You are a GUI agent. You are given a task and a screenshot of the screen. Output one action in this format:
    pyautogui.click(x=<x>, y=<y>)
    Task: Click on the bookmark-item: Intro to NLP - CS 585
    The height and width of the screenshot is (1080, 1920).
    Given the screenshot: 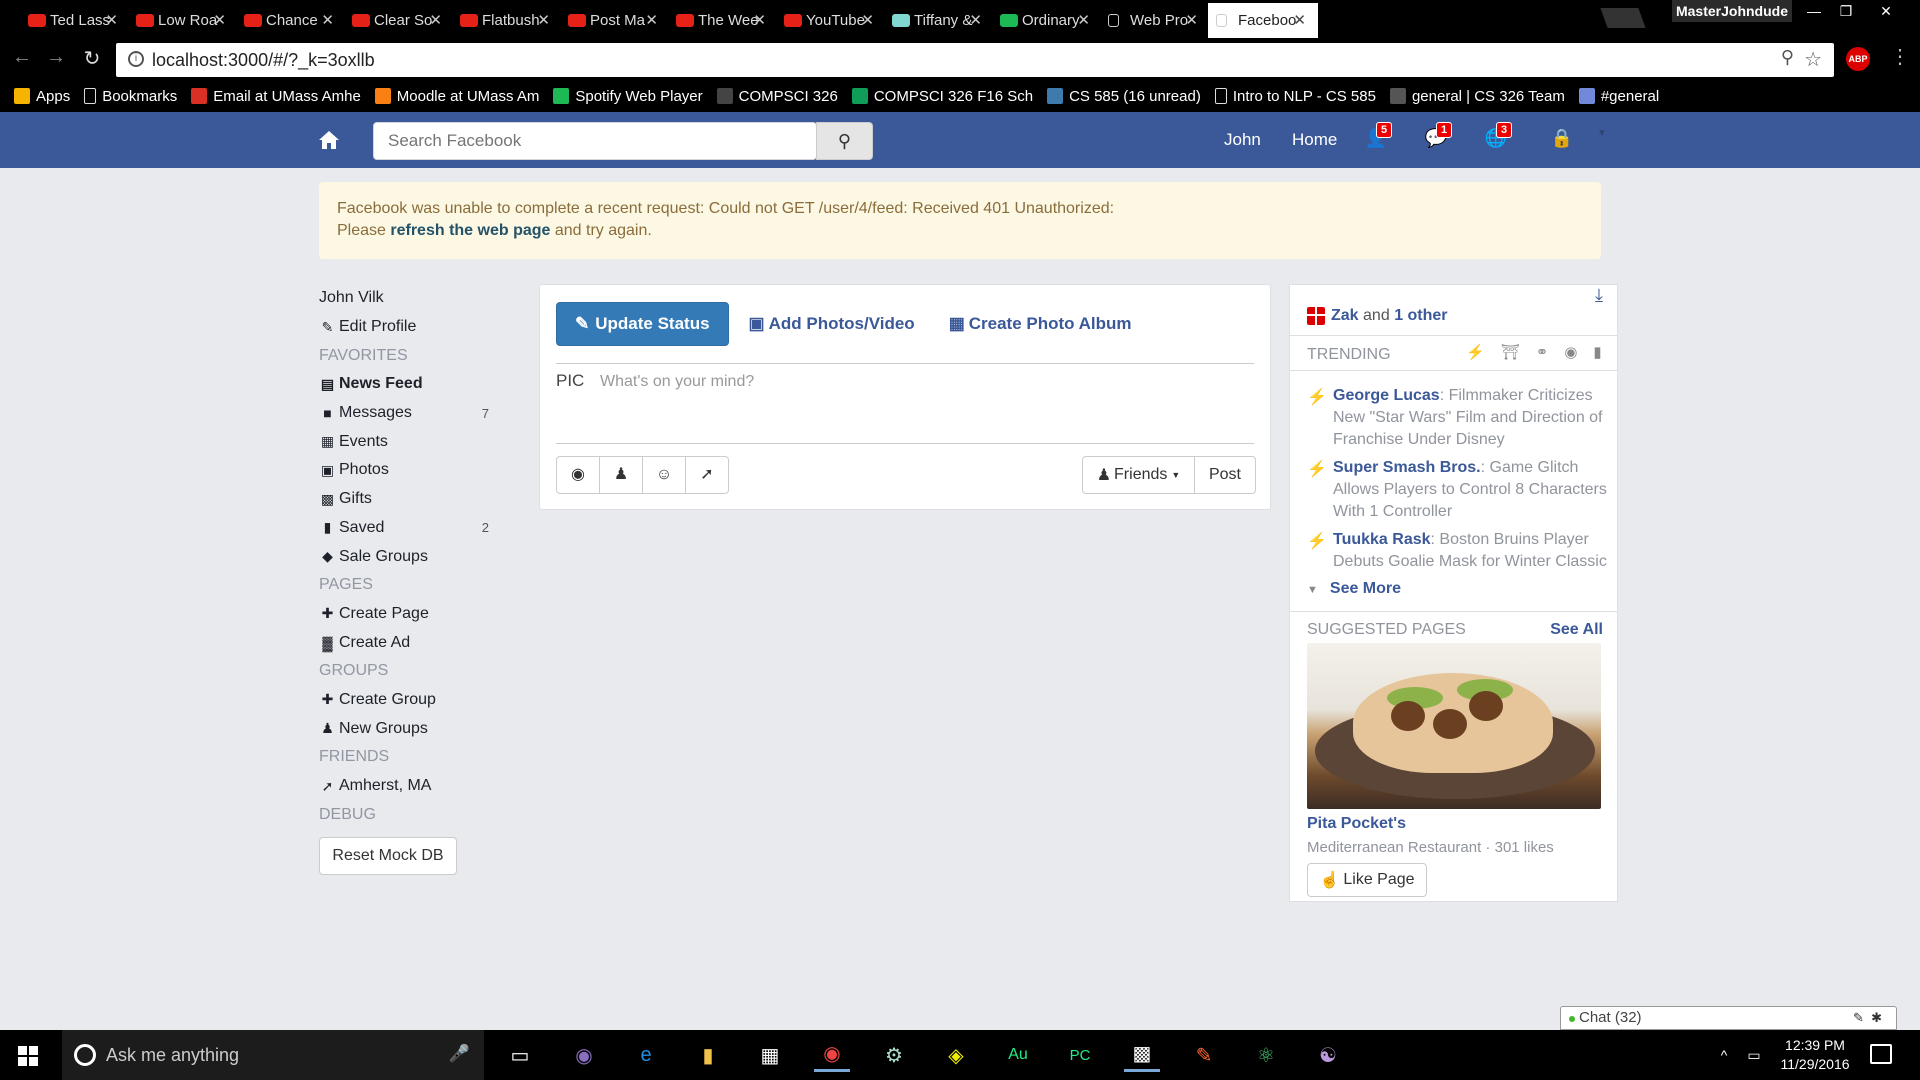 What is the action you would take?
    pyautogui.click(x=1295, y=96)
    